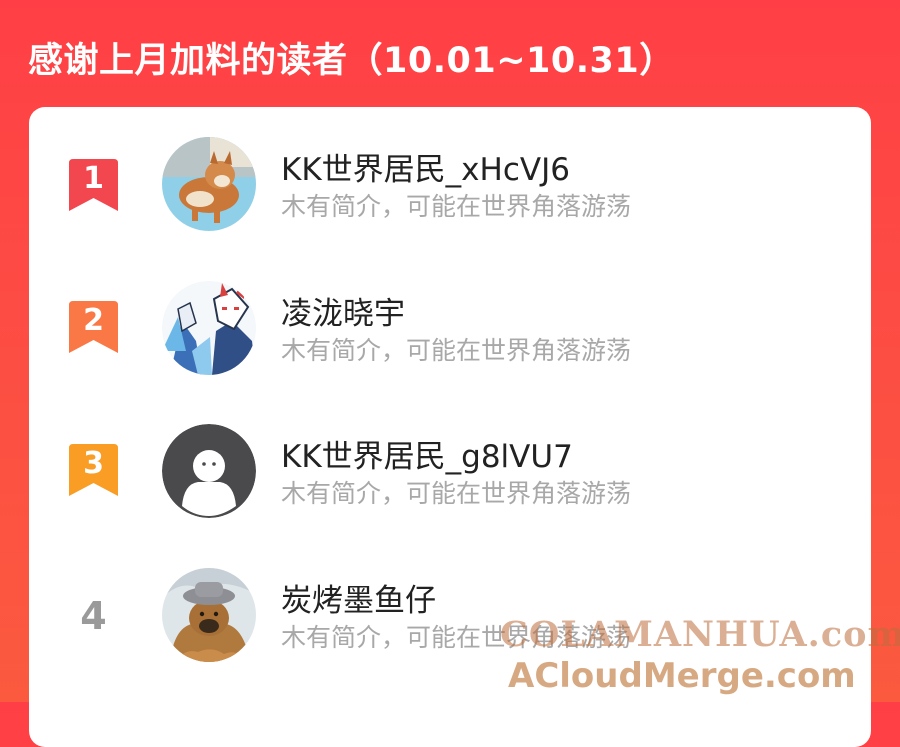 This screenshot has height=747, width=900. Describe the element at coordinates (93, 320) in the screenshot. I see `rank-number: 2` at that location.